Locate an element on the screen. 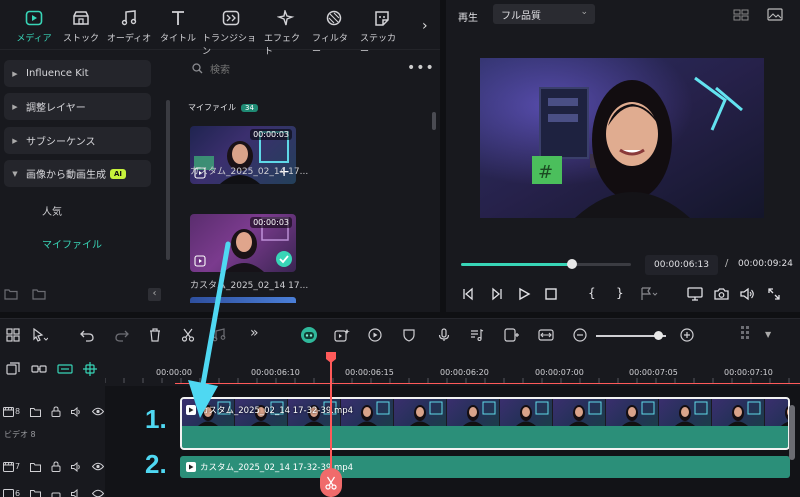 The width and height of the screenshot is (800, 497). previous-frame-icon is located at coordinates (469, 294).